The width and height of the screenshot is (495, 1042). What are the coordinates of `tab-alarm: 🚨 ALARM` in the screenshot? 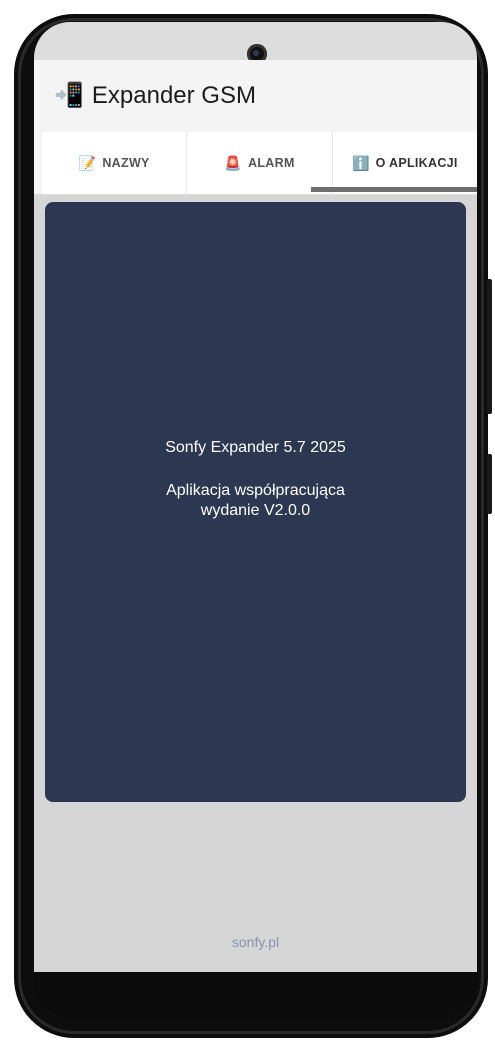 It's located at (260, 163).